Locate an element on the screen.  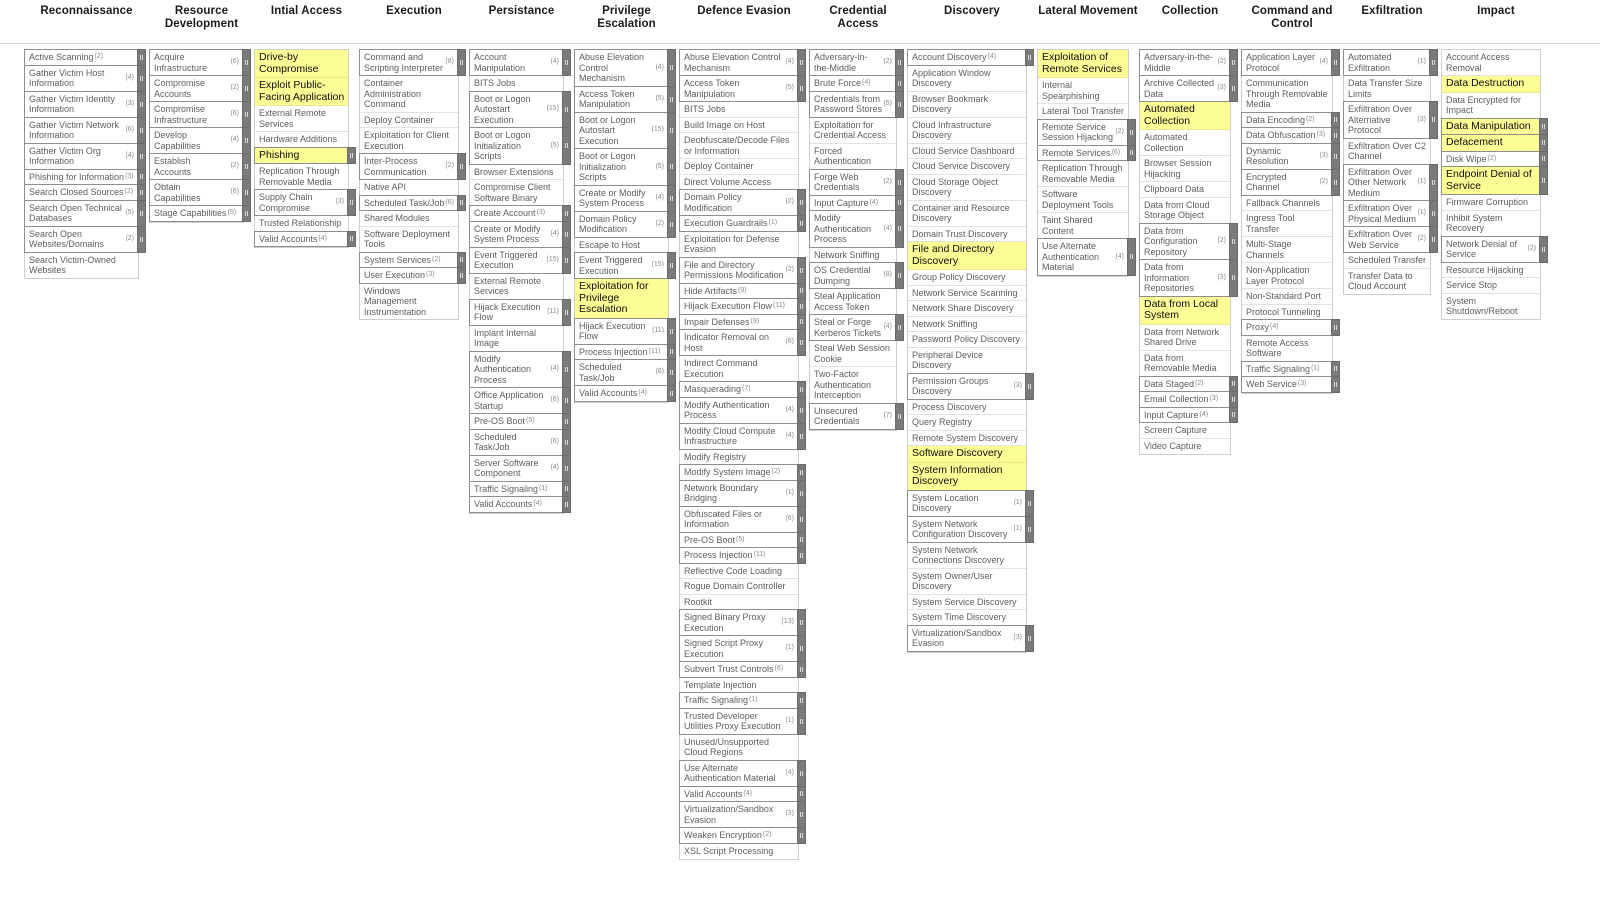
technique-cell: Exfiltration Over C2 Channel is located at coordinates (1387, 151).